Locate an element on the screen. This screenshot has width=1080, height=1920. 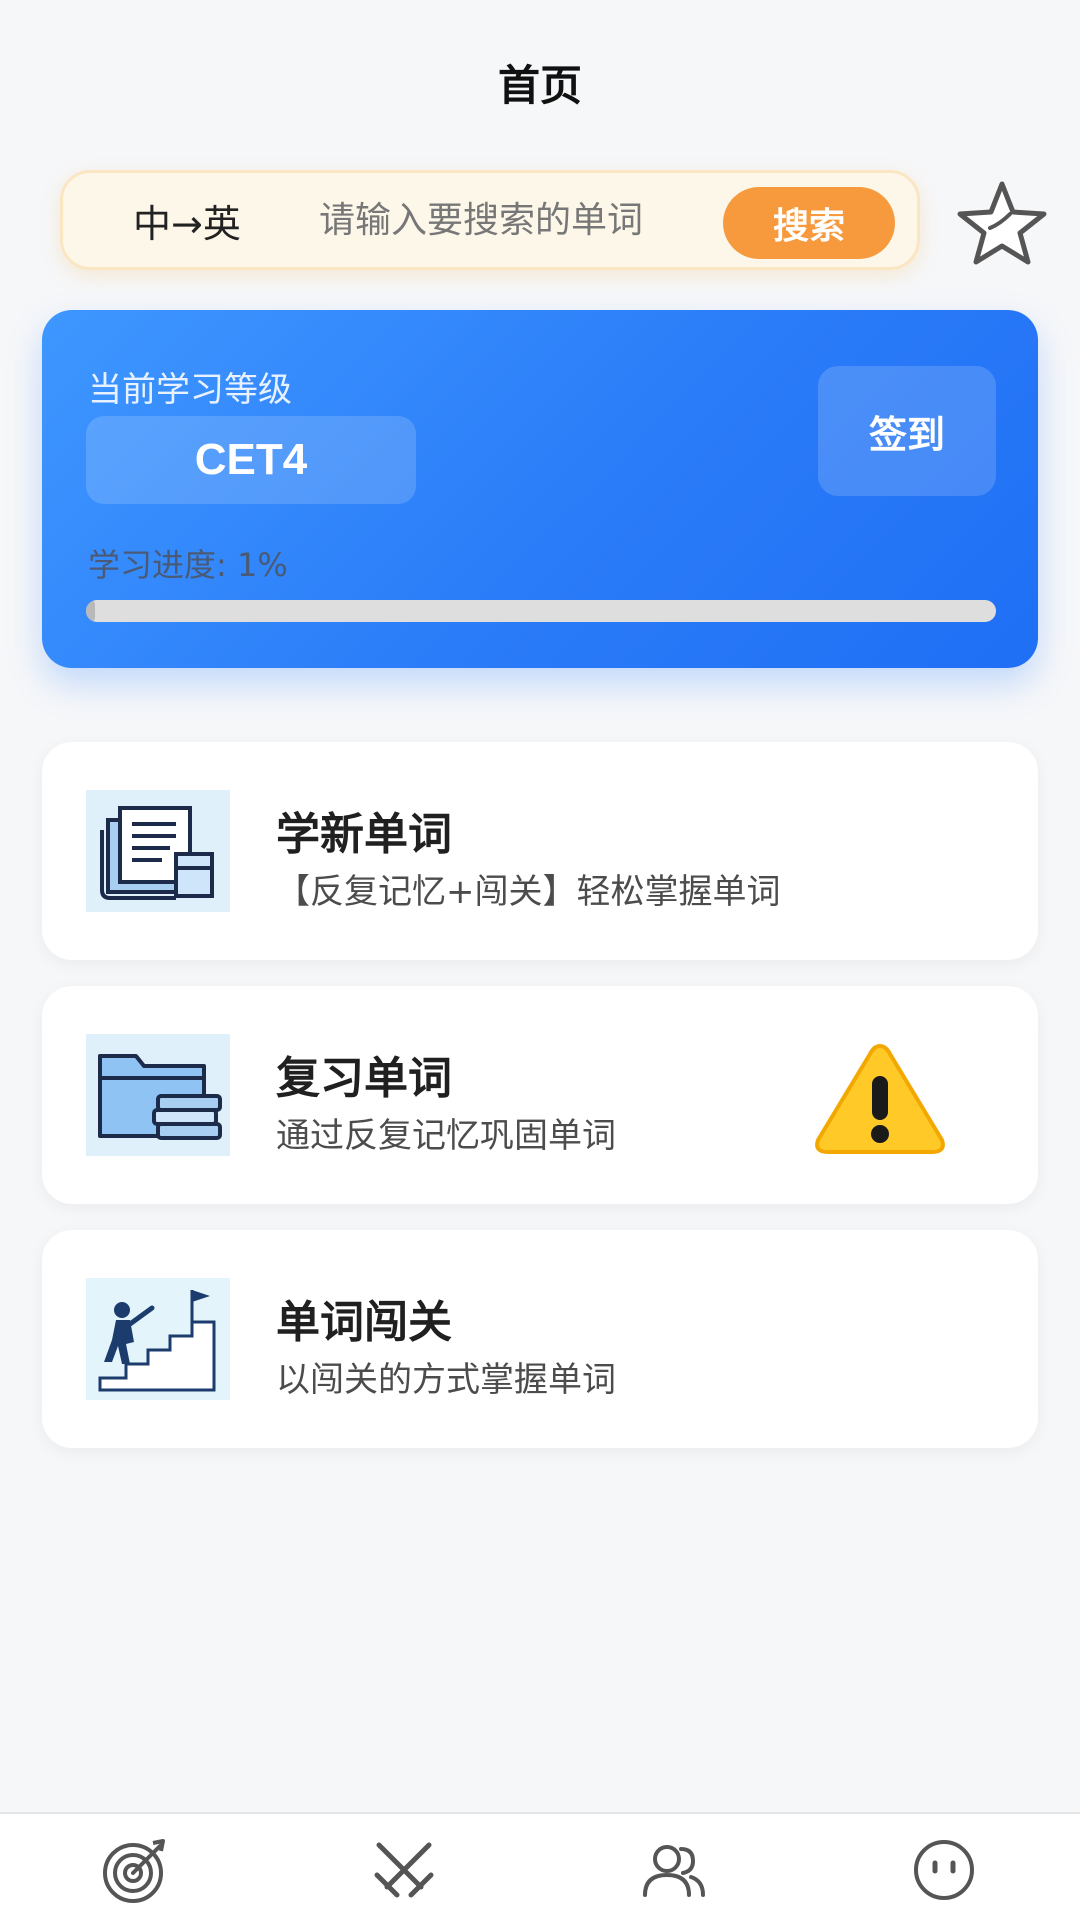
review-words-card: 复习单词 通过反复记忆巩固单词 is located at coordinates (540, 1095).